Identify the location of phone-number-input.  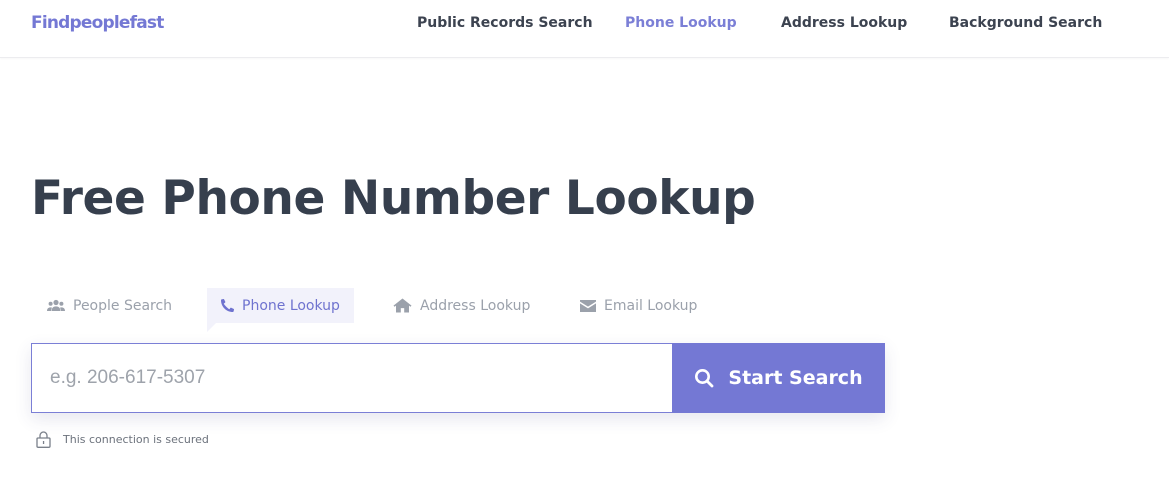
(351, 378).